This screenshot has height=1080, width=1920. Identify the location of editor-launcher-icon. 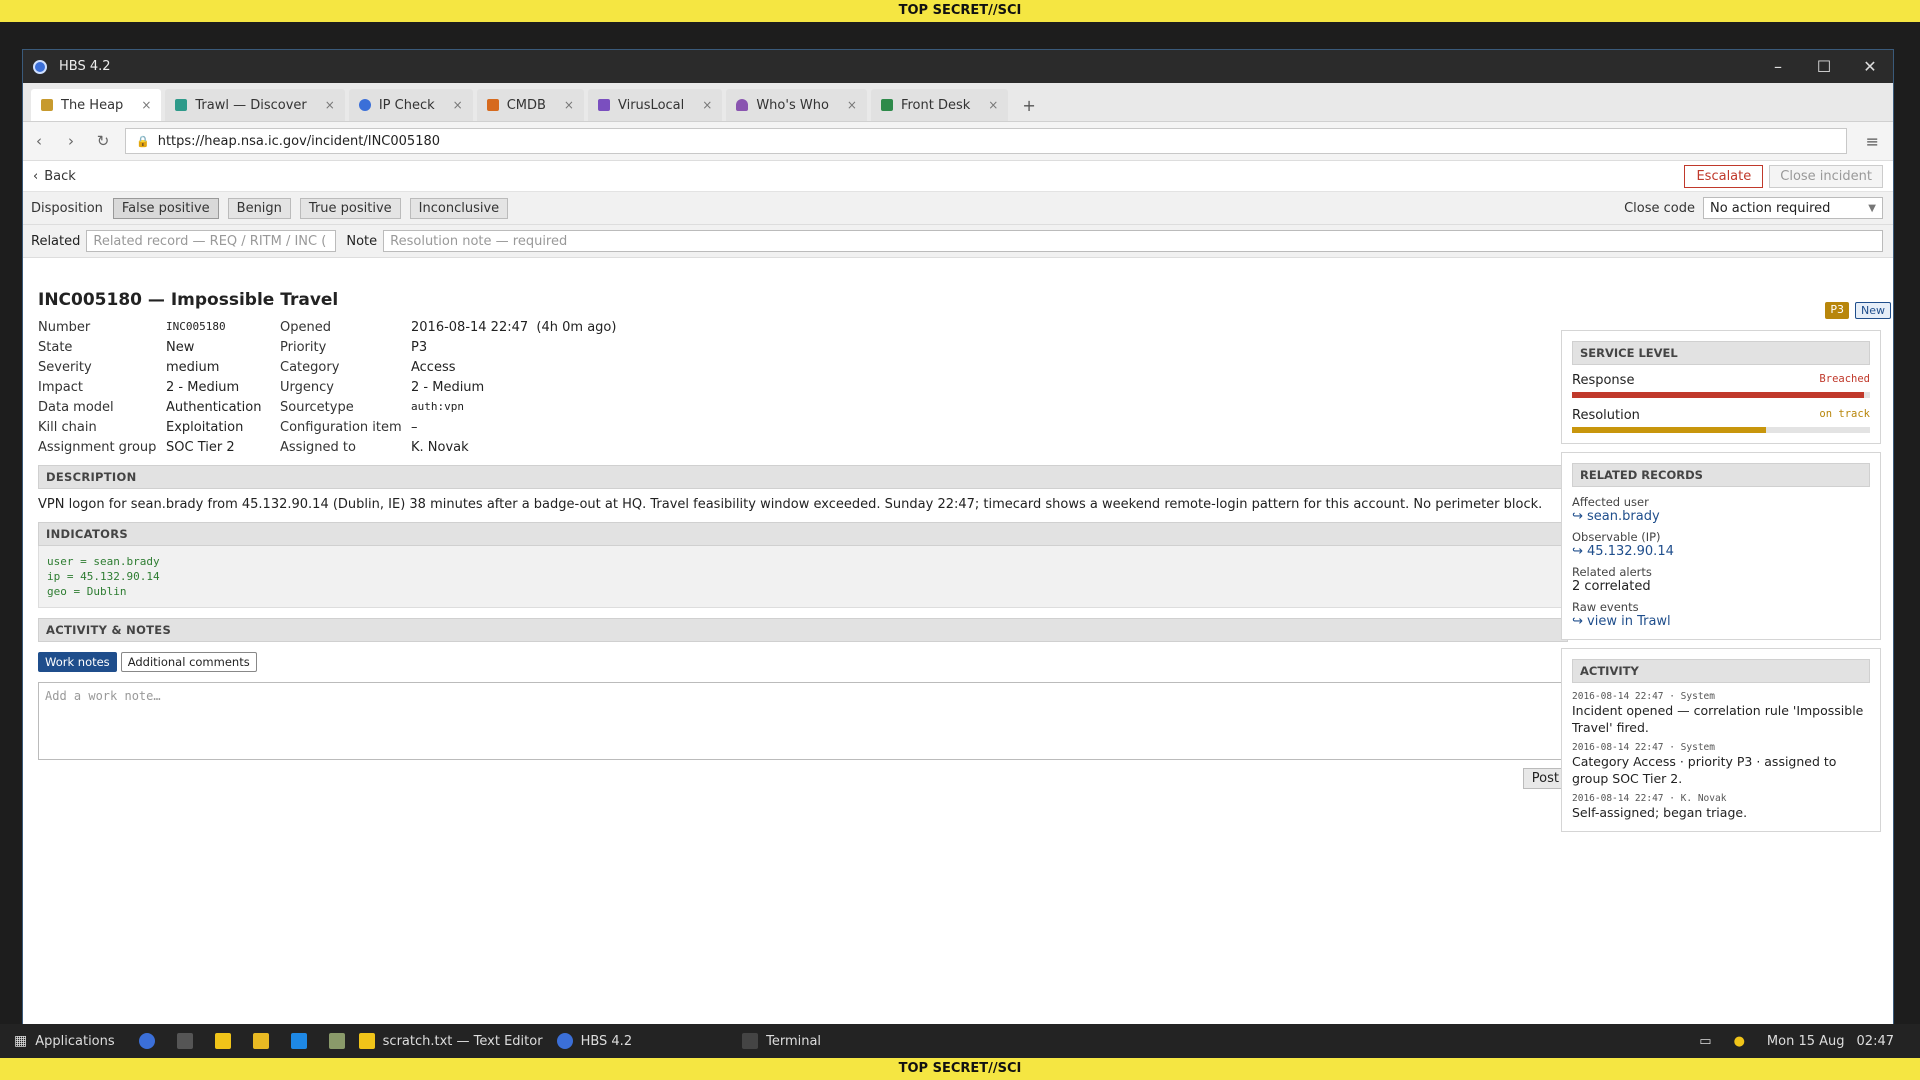
(222, 1041).